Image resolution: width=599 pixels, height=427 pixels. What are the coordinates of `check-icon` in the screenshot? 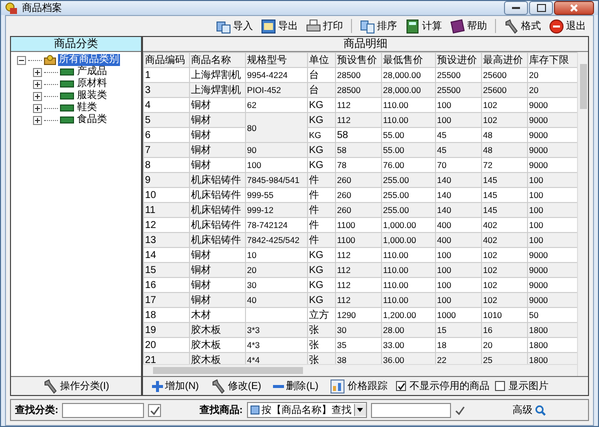 It's located at (459, 410).